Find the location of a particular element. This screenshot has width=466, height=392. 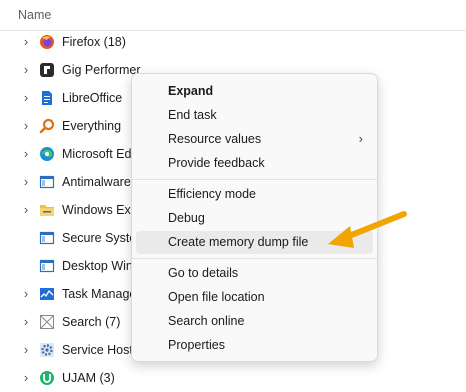

process-row: › UJAM (3) is located at coordinates (233, 378).